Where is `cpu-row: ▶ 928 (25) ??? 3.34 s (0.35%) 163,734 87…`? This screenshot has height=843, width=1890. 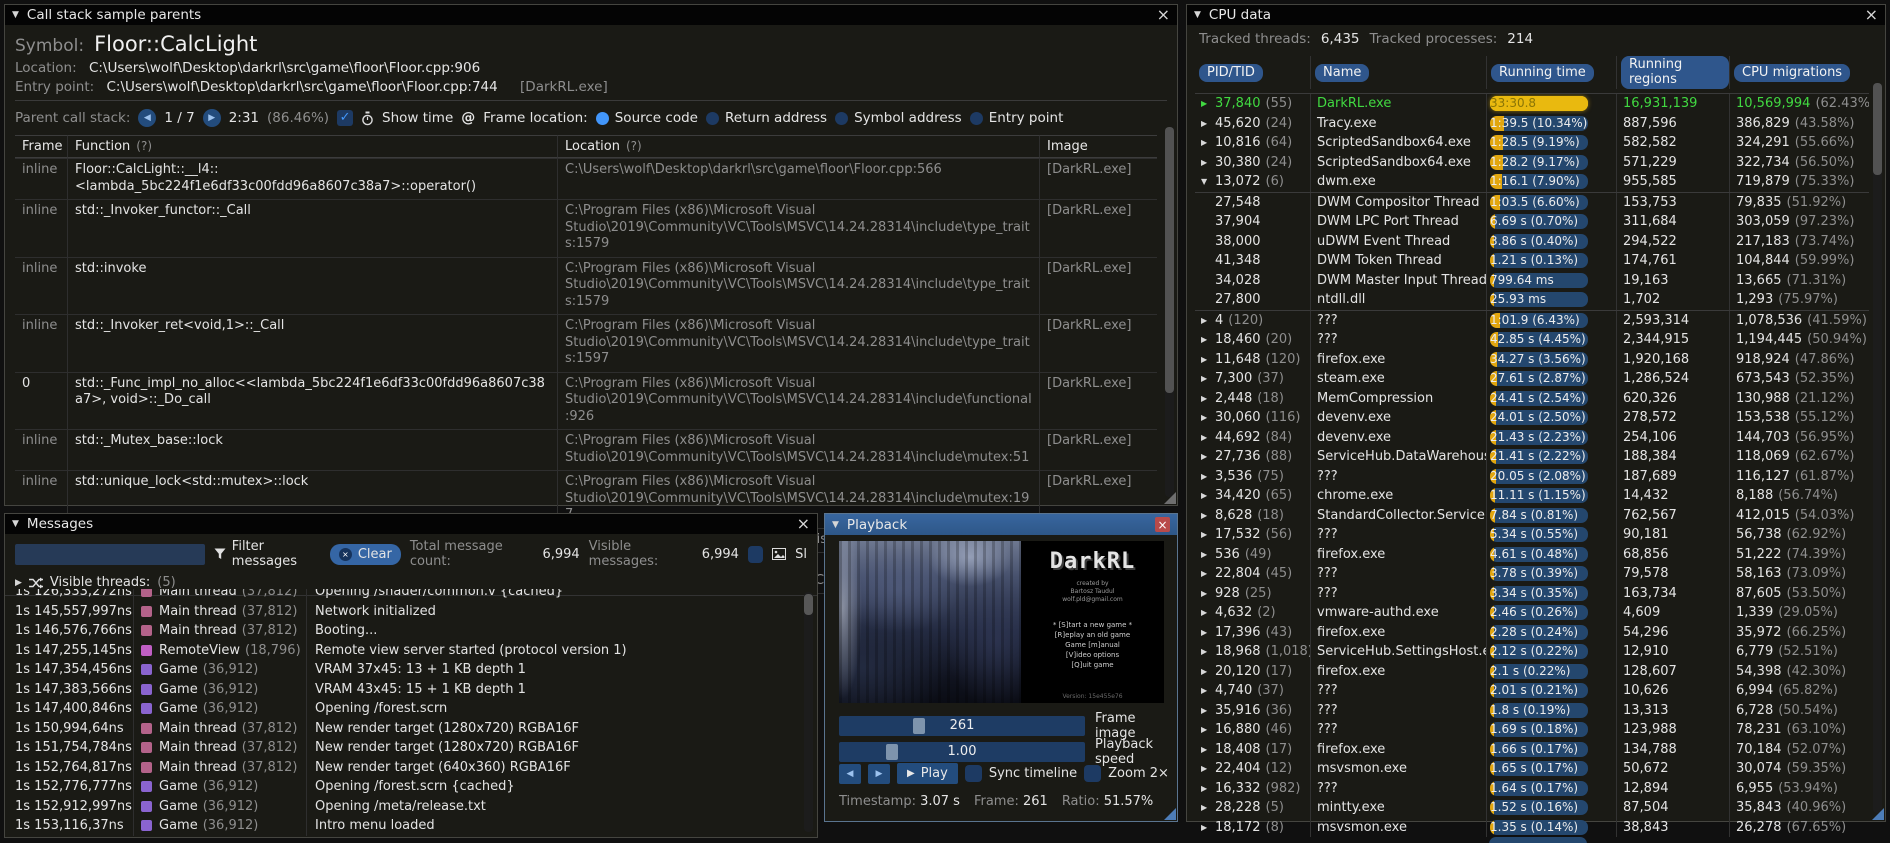 cpu-row: ▶ 928 (25) ??? 3.34 s (0.35%) 163,734 87… is located at coordinates (1532, 593).